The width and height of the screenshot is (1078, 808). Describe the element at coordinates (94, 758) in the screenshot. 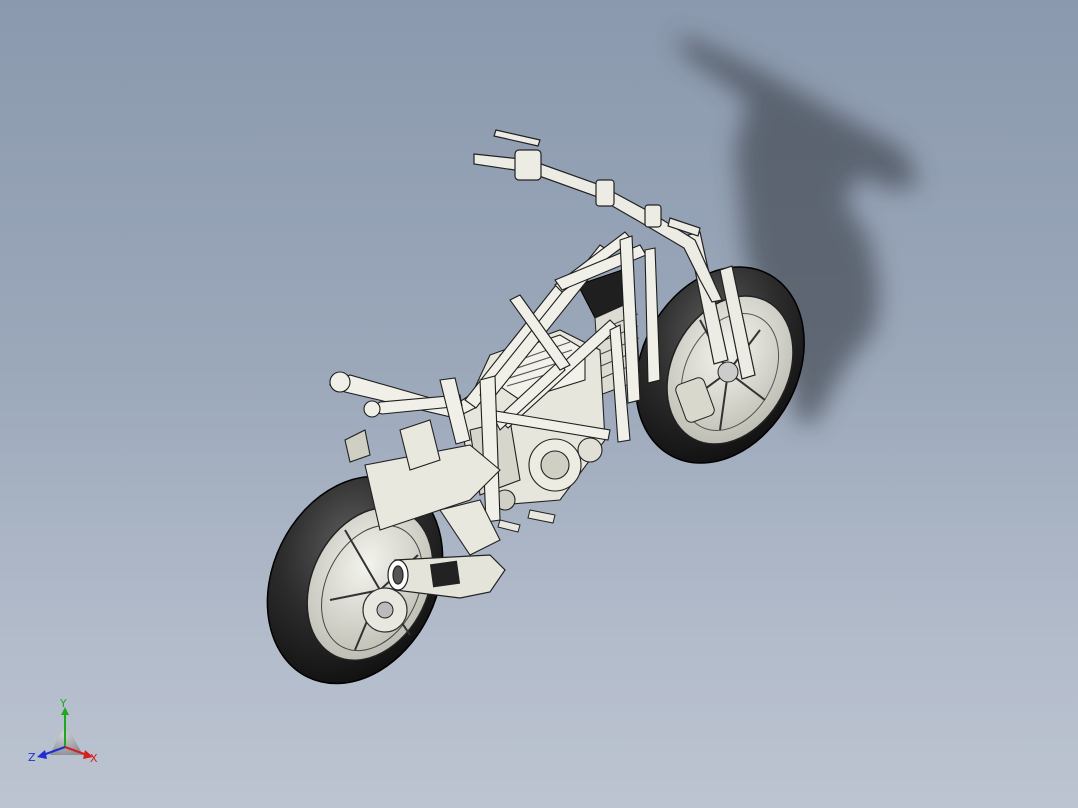

I see `axis-label-x: X` at that location.